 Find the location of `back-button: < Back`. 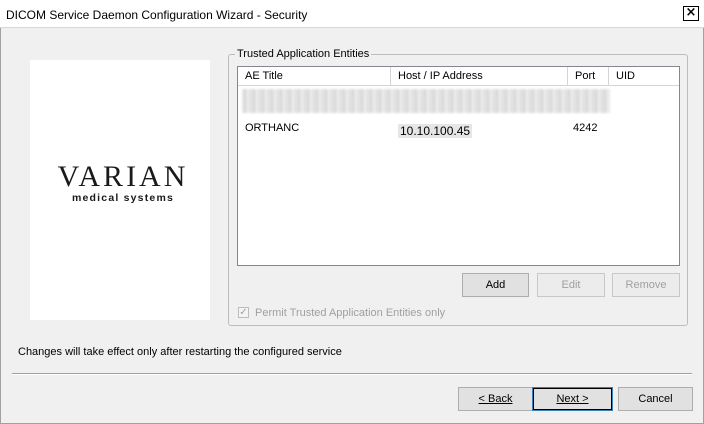

back-button: < Back is located at coordinates (495, 399).